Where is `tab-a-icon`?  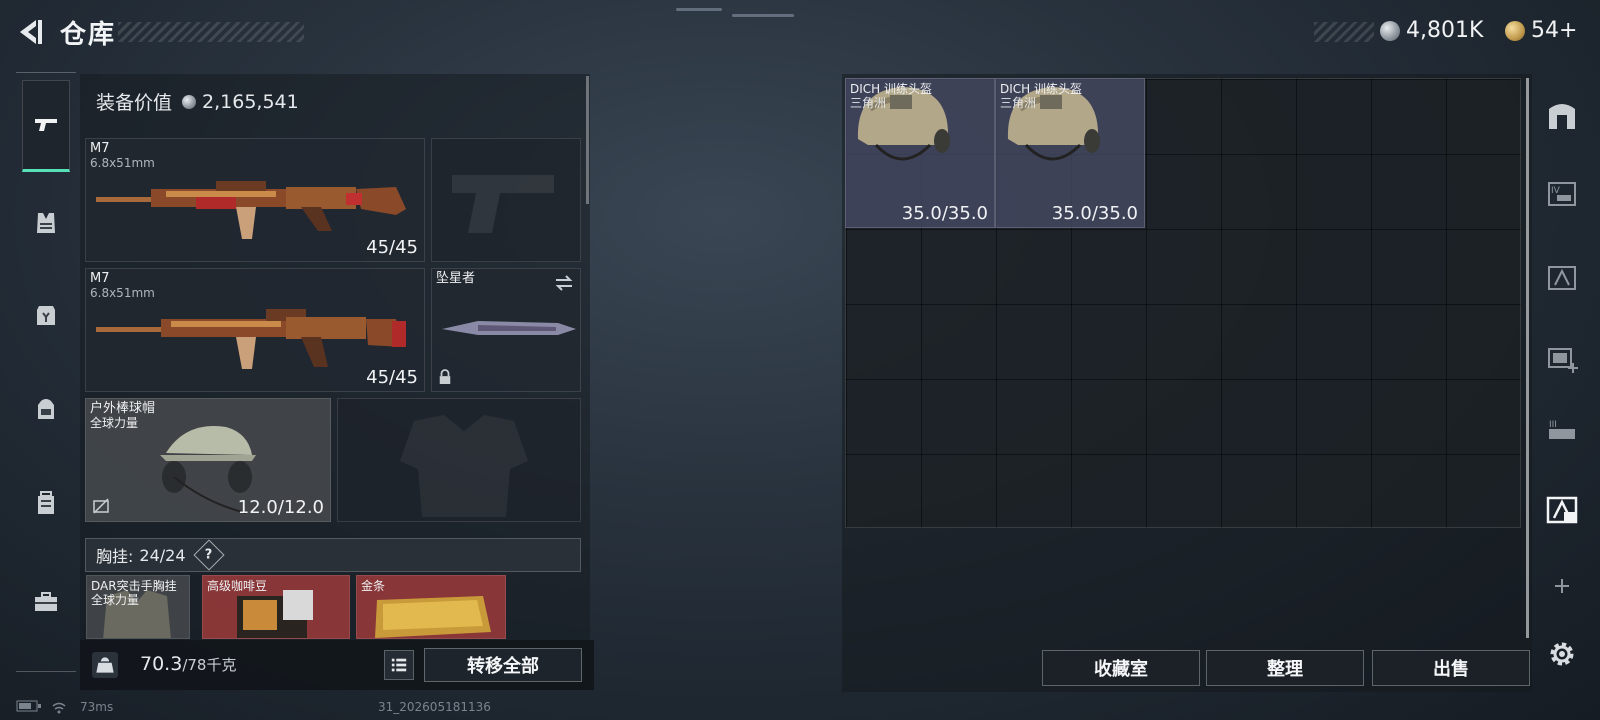
tab-a-icon is located at coordinates (1562, 278).